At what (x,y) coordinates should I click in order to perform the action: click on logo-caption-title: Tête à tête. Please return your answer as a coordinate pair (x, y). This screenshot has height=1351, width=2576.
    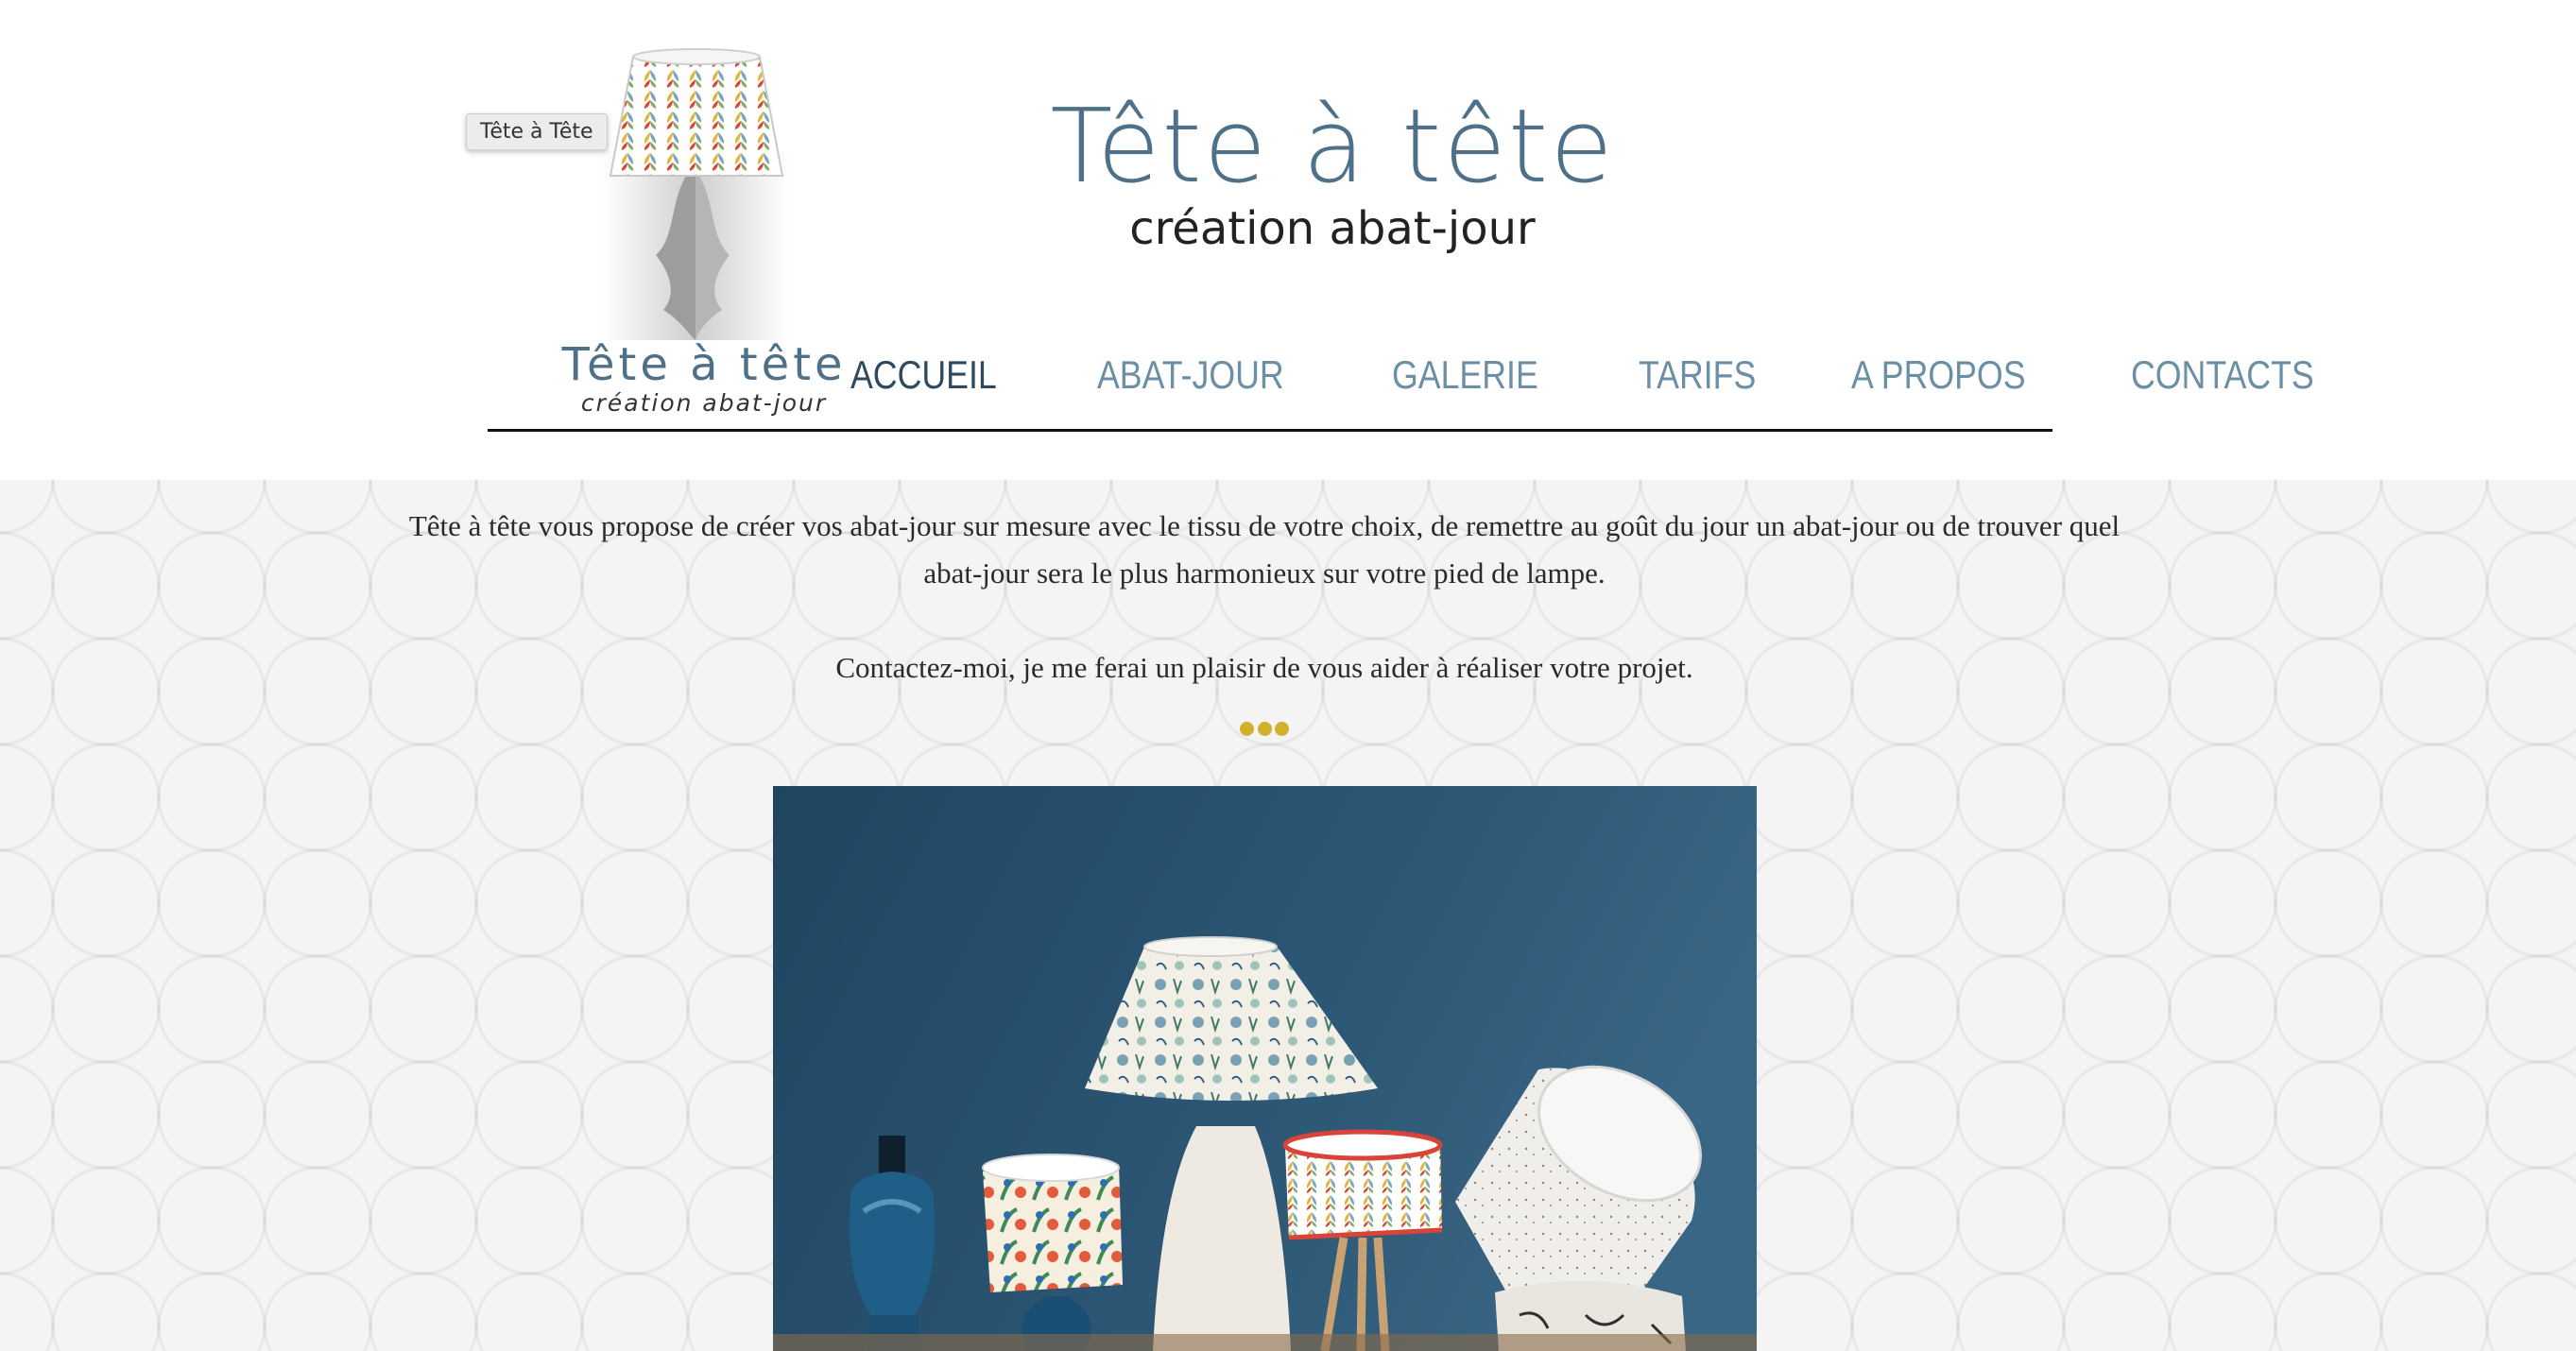
    Looking at the image, I should click on (704, 364).